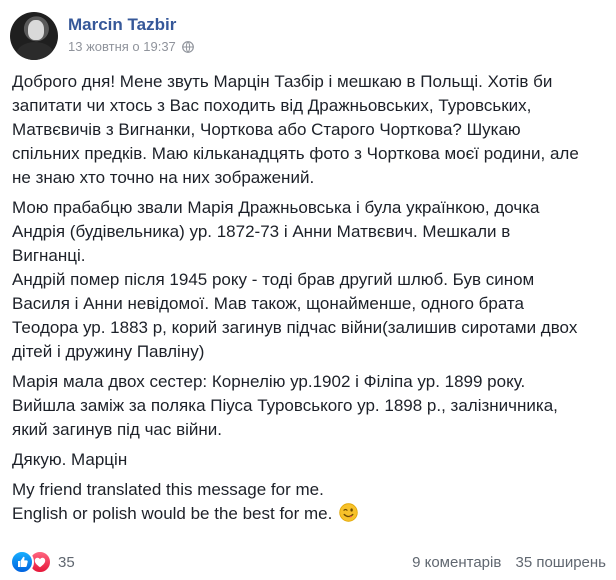  What do you see at coordinates (310, 460) in the screenshot?
I see `paragraph-4: Дякую. Марцін` at bounding box center [310, 460].